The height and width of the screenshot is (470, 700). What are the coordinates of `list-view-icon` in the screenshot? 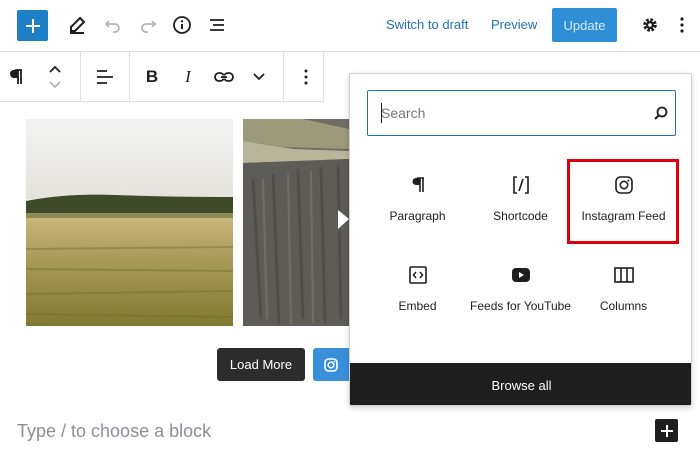 It's located at (217, 25).